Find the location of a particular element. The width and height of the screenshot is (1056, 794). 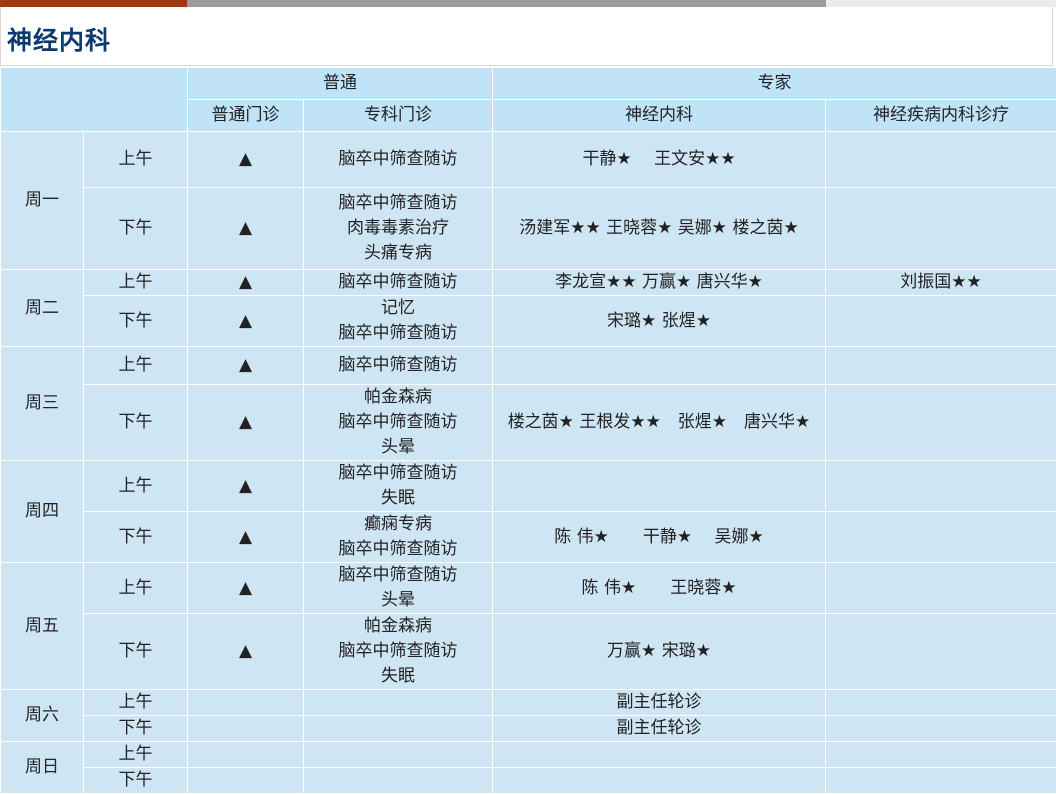

table-row: 下午▲癫痫专病脑卒中筛查随访陈 伟★ 干静★ 吴娜★ is located at coordinates (528, 537).